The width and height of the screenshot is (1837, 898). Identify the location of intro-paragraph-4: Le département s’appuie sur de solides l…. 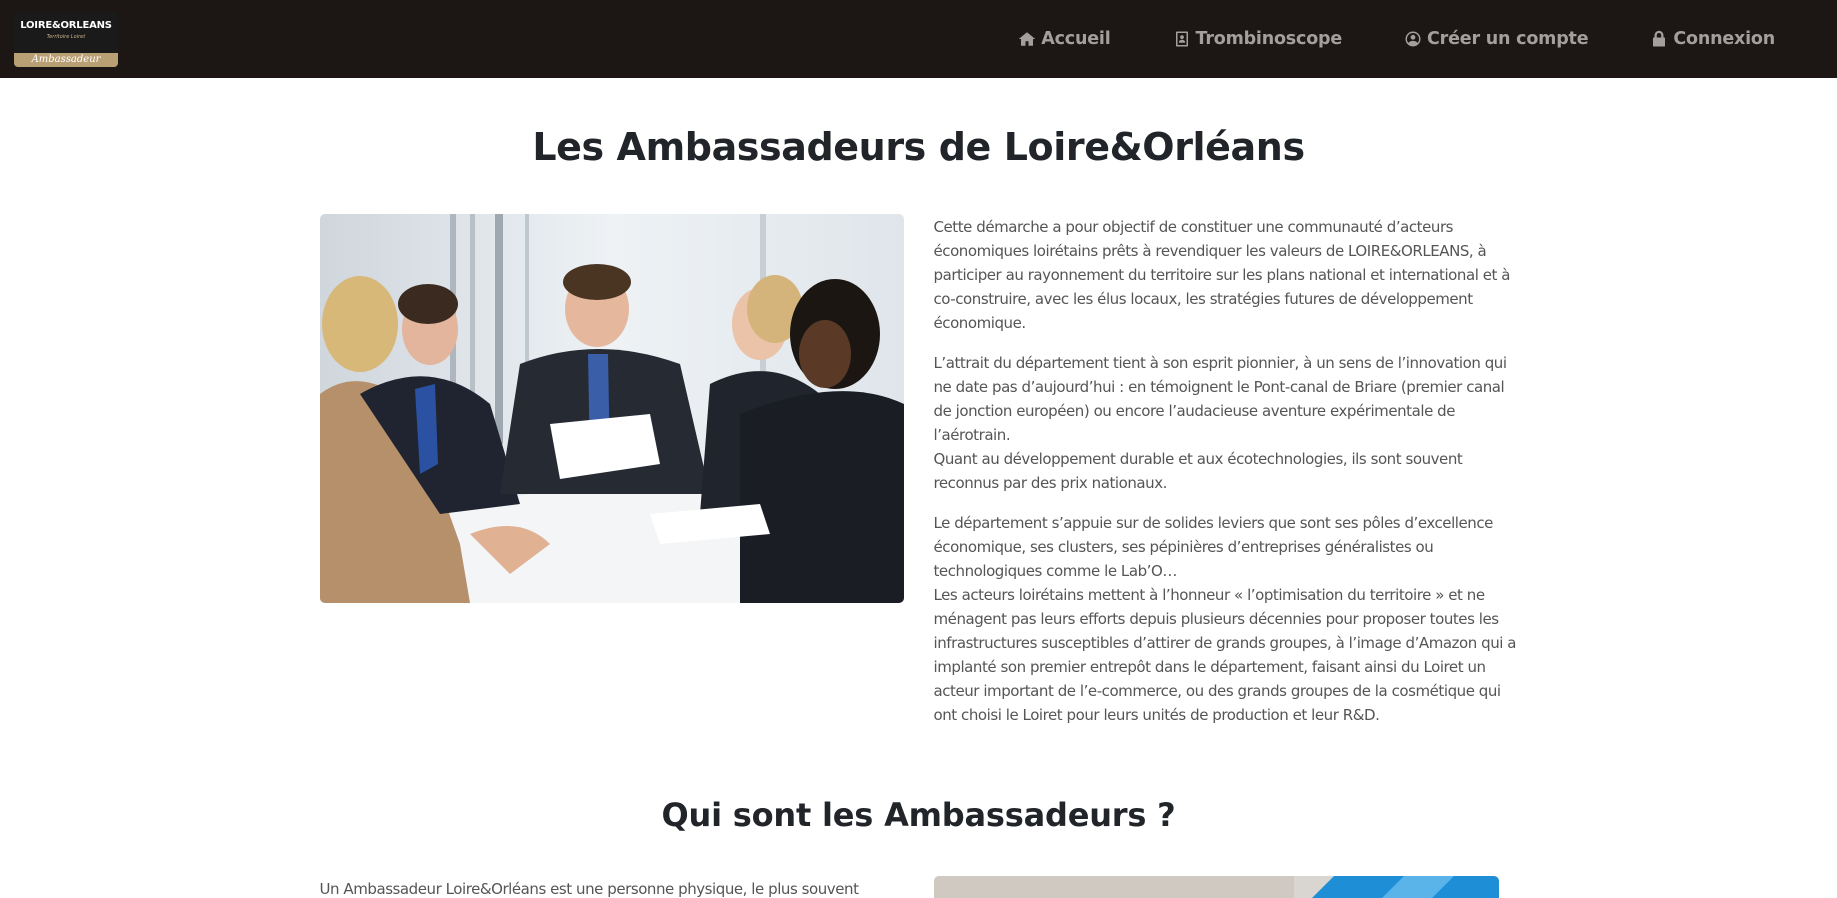
(1213, 546).